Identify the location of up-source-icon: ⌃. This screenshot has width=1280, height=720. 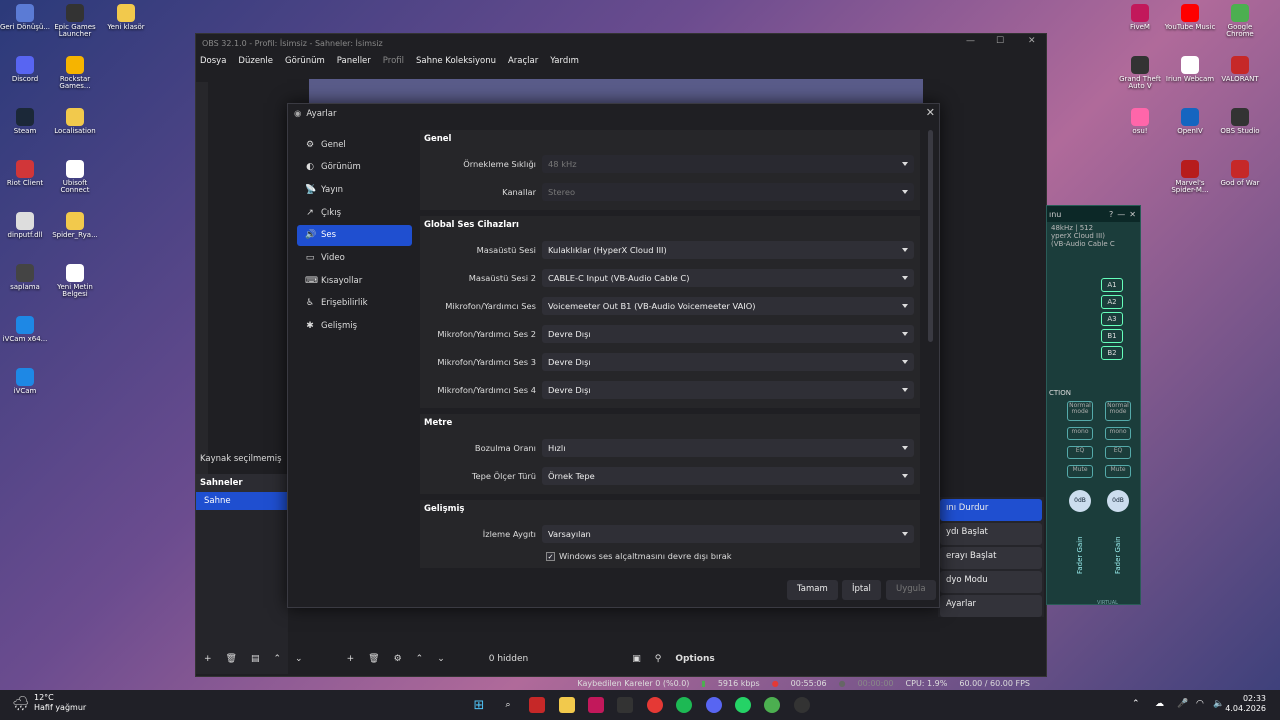
(420, 659).